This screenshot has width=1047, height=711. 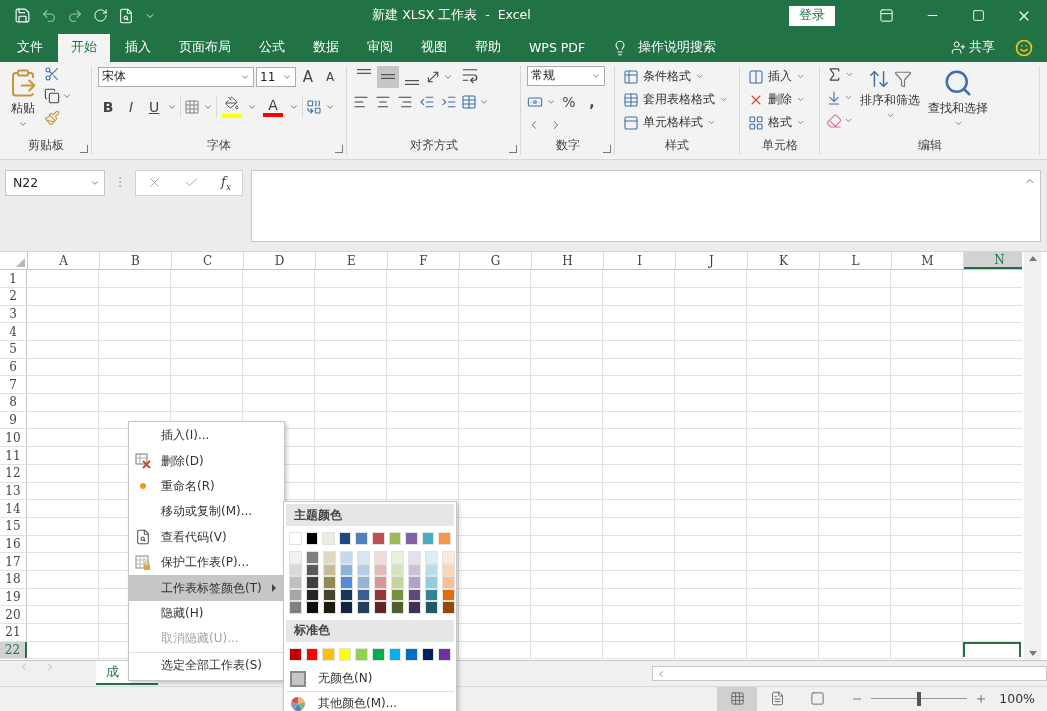 What do you see at coordinates (776, 122) in the screenshot?
I see `cells-button: 格式` at bounding box center [776, 122].